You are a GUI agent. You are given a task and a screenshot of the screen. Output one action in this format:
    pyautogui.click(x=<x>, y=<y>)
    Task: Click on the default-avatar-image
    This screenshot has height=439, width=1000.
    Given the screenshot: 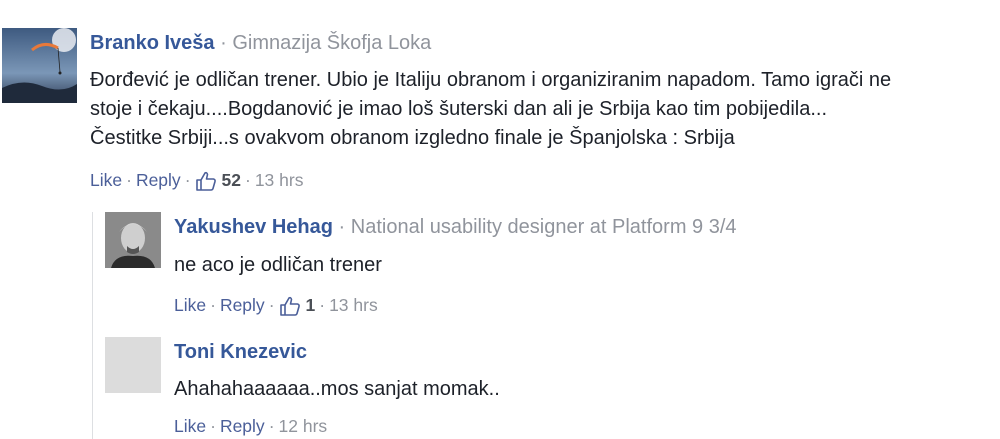 What is the action you would take?
    pyautogui.click(x=133, y=365)
    